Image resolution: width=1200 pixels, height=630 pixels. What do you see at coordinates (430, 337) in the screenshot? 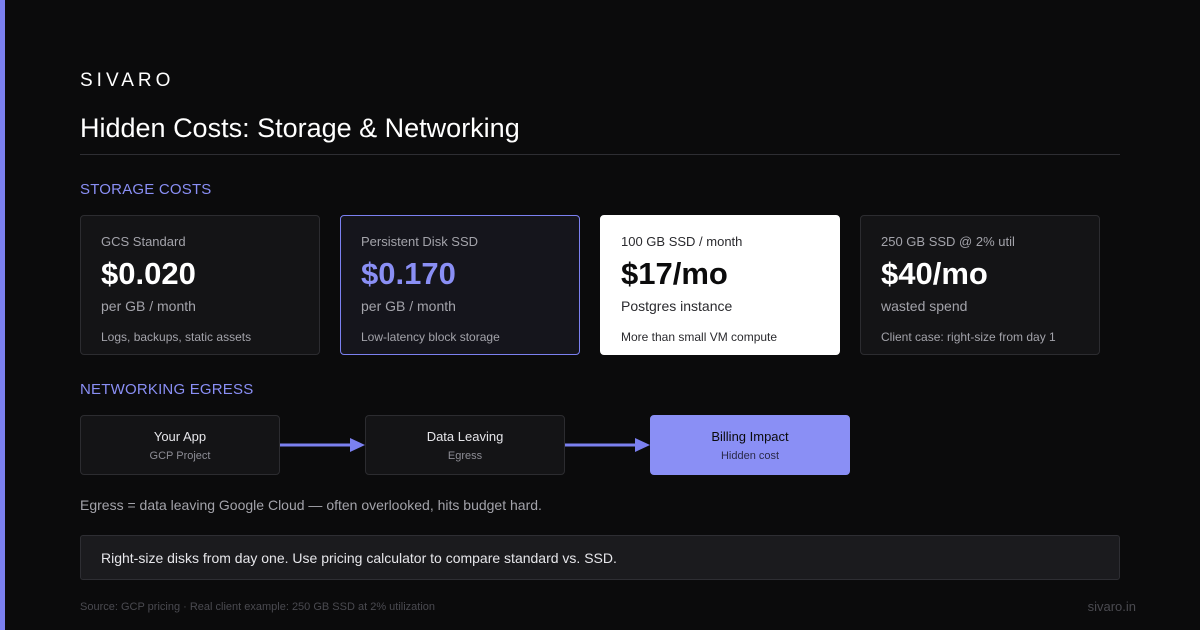
I see `card-note: Low-latency block storage` at bounding box center [430, 337].